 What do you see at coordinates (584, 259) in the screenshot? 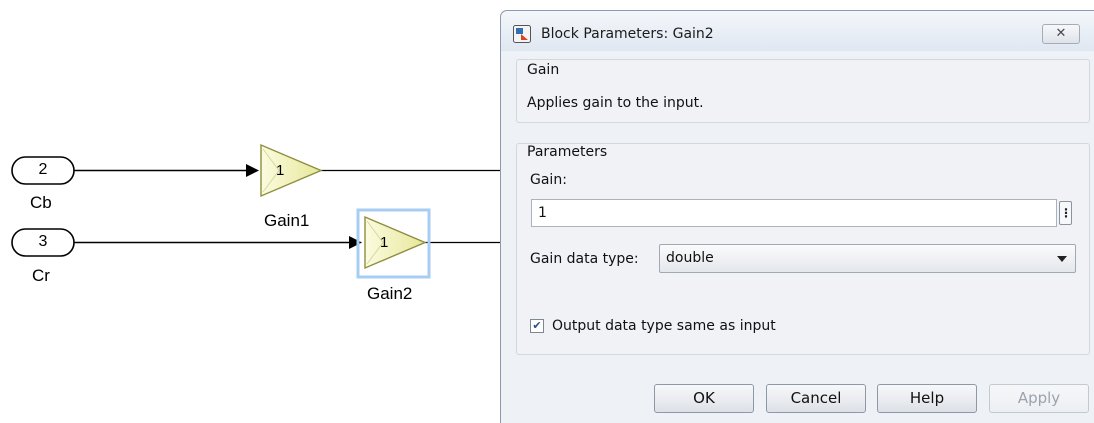
I see `gain-data-type-label: Gain data type:` at bounding box center [584, 259].